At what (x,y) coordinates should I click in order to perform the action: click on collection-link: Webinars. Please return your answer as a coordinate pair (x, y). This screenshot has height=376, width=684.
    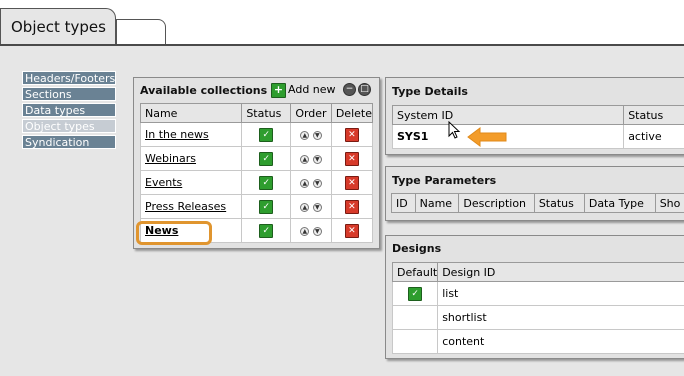
    Looking at the image, I should click on (170, 158).